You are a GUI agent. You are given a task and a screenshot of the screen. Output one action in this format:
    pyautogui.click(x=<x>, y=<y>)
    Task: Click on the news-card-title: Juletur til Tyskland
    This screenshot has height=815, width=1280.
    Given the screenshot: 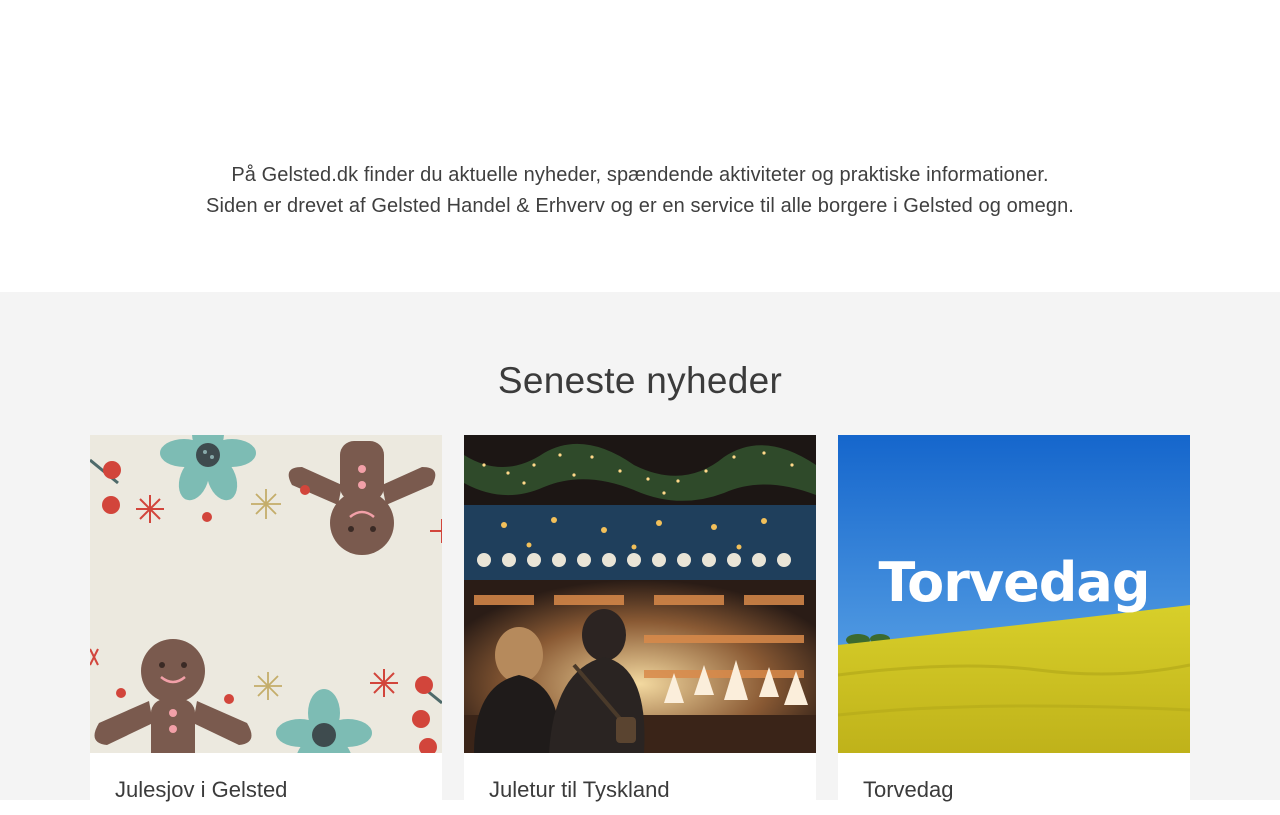 What is the action you would take?
    pyautogui.click(x=579, y=790)
    